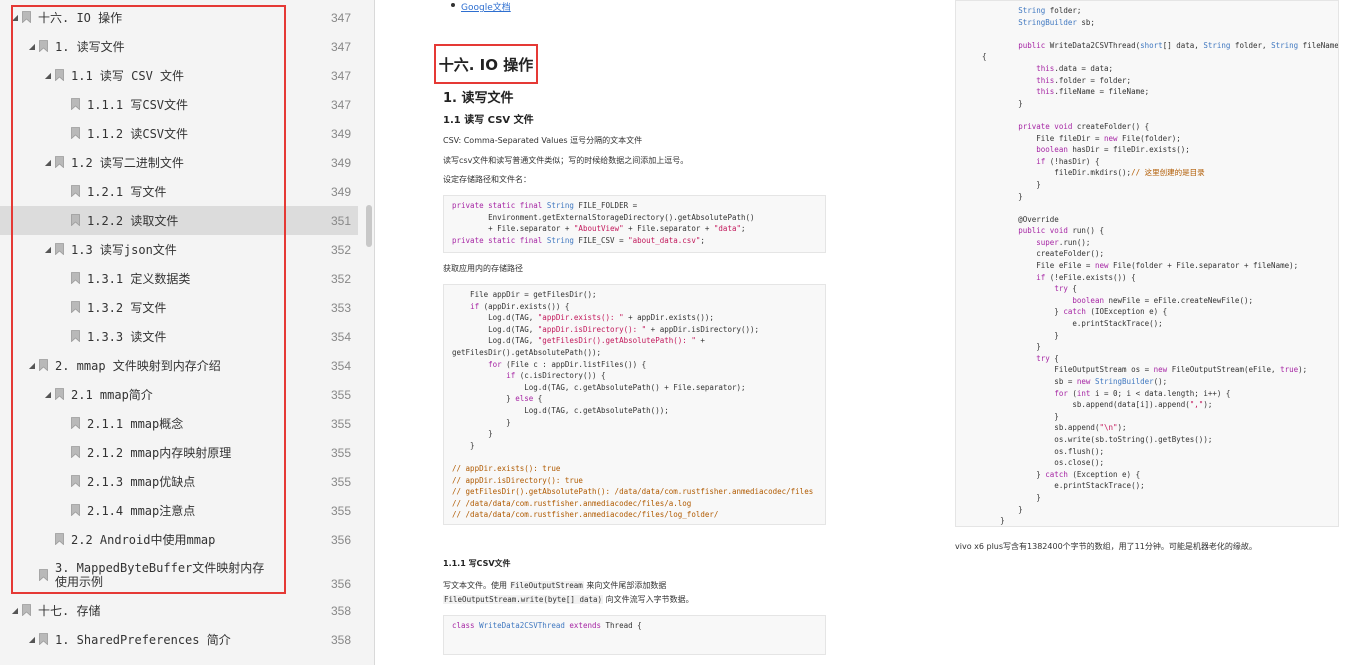  What do you see at coordinates (340, 539) in the screenshot?
I see `toc-page-number: 356` at bounding box center [340, 539].